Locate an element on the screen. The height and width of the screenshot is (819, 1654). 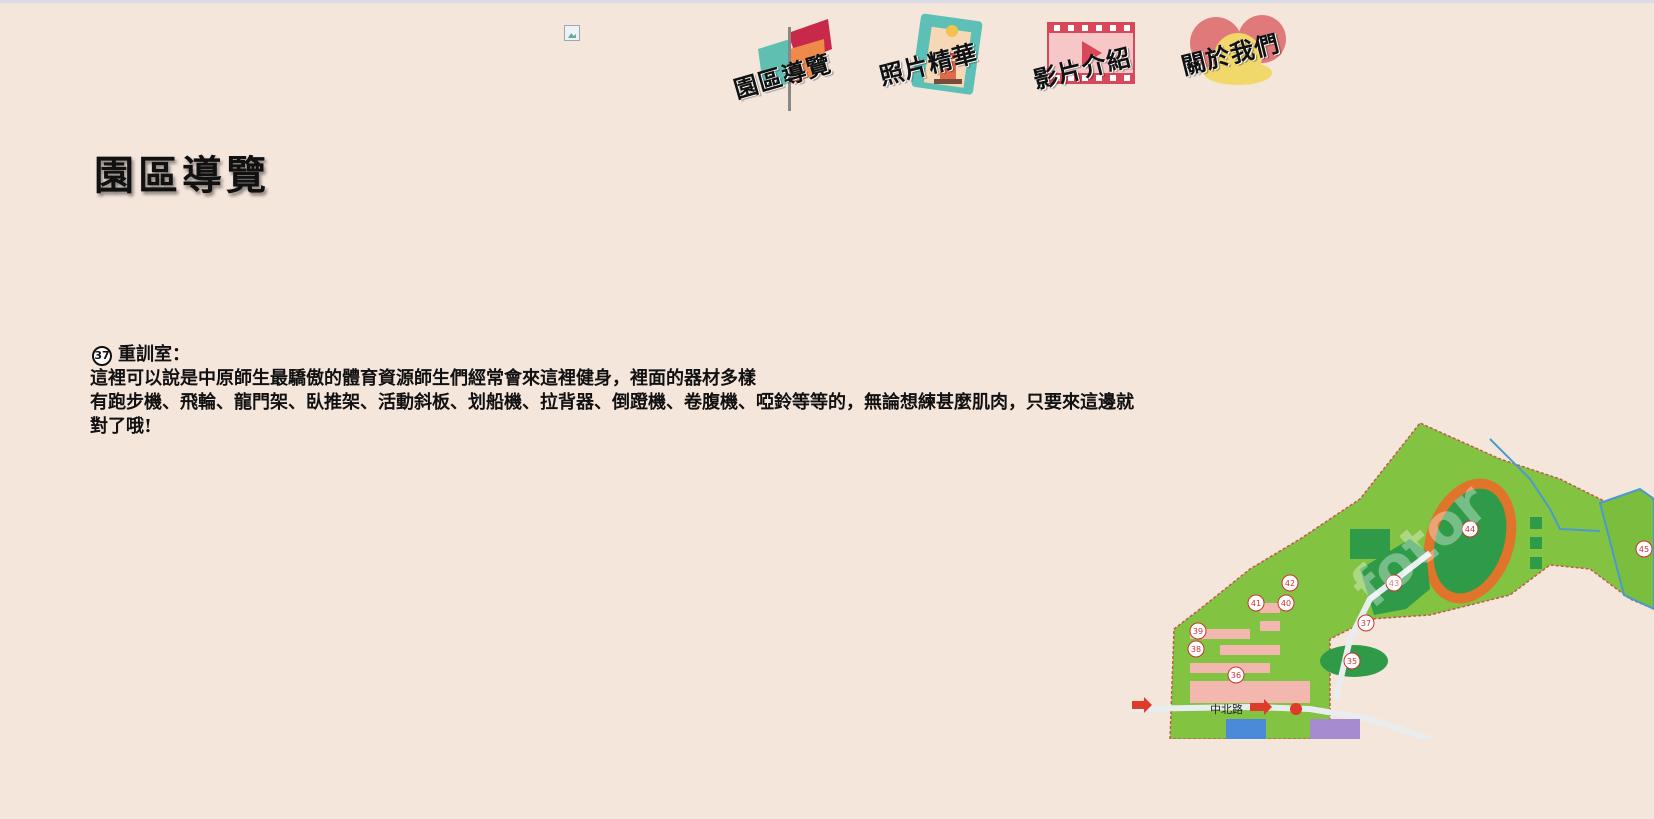
map-marker-36: 36 is located at coordinates (1236, 675).